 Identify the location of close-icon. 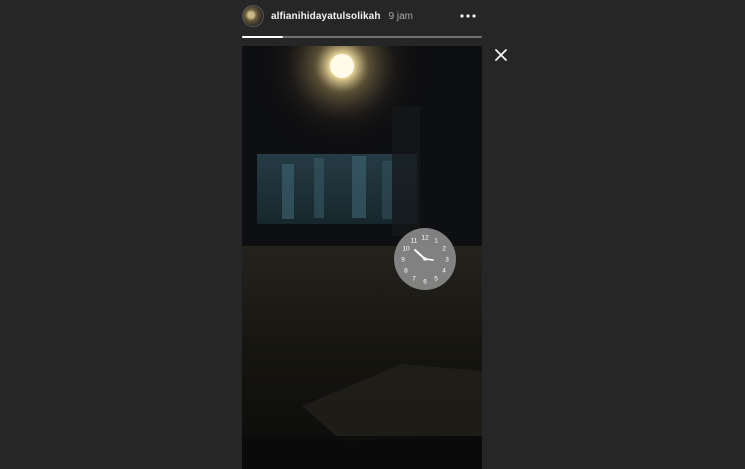
(501, 55).